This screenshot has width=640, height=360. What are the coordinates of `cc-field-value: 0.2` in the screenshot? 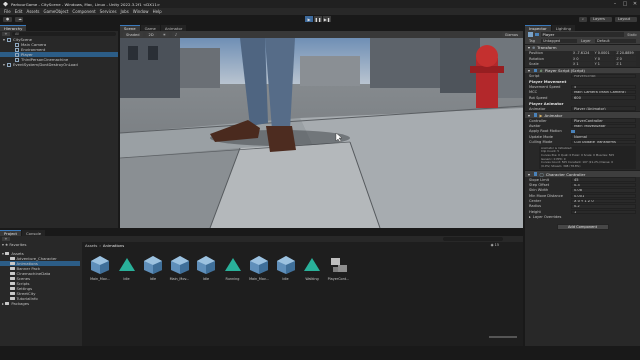 It's located at (603, 206).